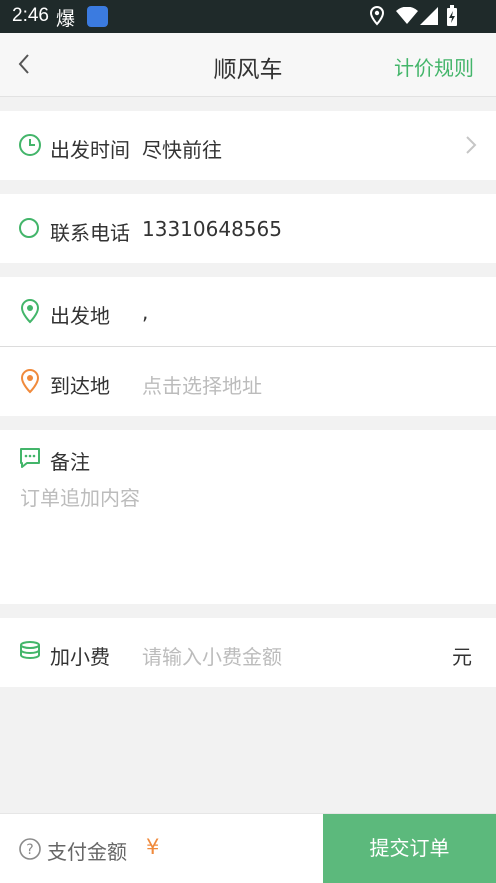 The image size is (496, 883). What do you see at coordinates (248, 848) in the screenshot?
I see `bottom-bar: ? 支付金额 ¥ 提交订单` at bounding box center [248, 848].